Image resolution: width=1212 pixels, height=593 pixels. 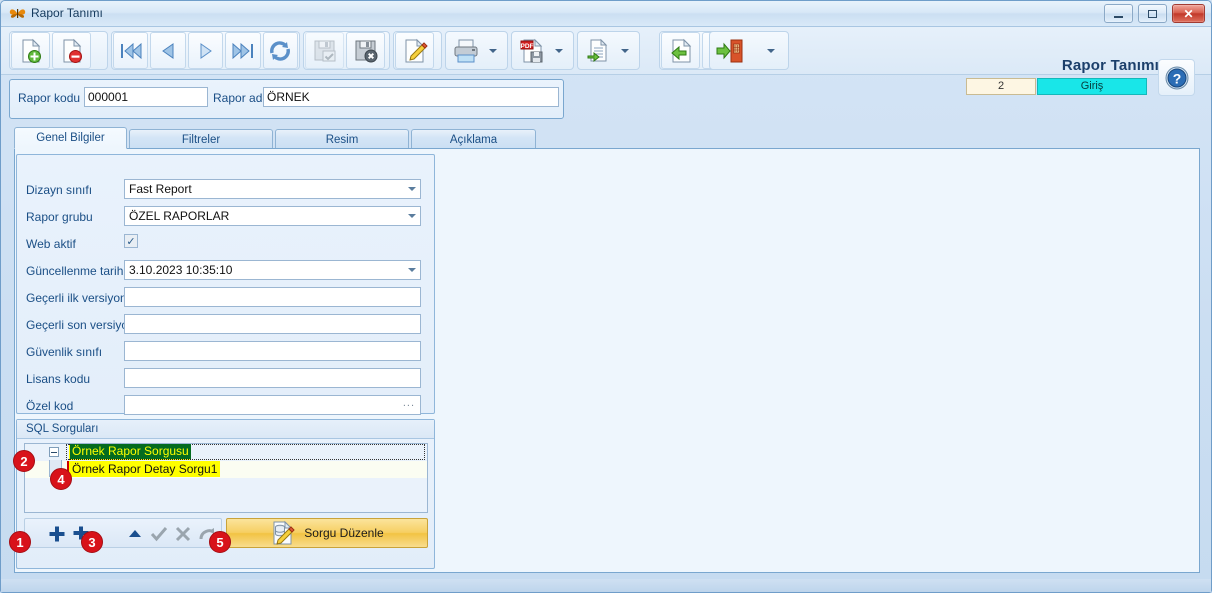 I want to click on question-mark-icon: ?, so click(x=1176, y=77).